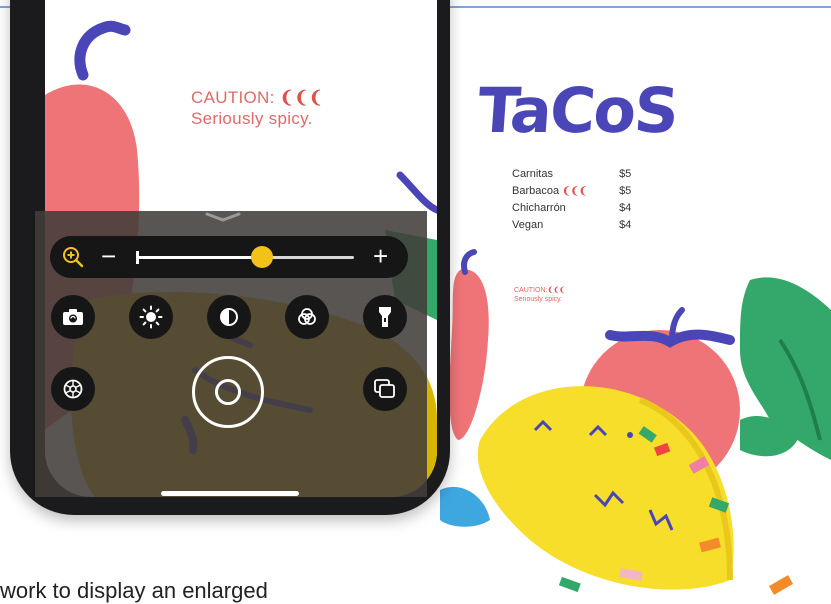  I want to click on multi-image-button, so click(385, 389).